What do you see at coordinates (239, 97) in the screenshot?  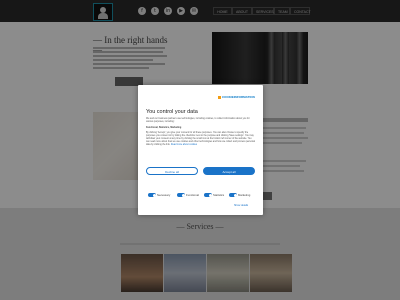 I see `cookie-information-logo: COOKIEINFORMATION` at bounding box center [239, 97].